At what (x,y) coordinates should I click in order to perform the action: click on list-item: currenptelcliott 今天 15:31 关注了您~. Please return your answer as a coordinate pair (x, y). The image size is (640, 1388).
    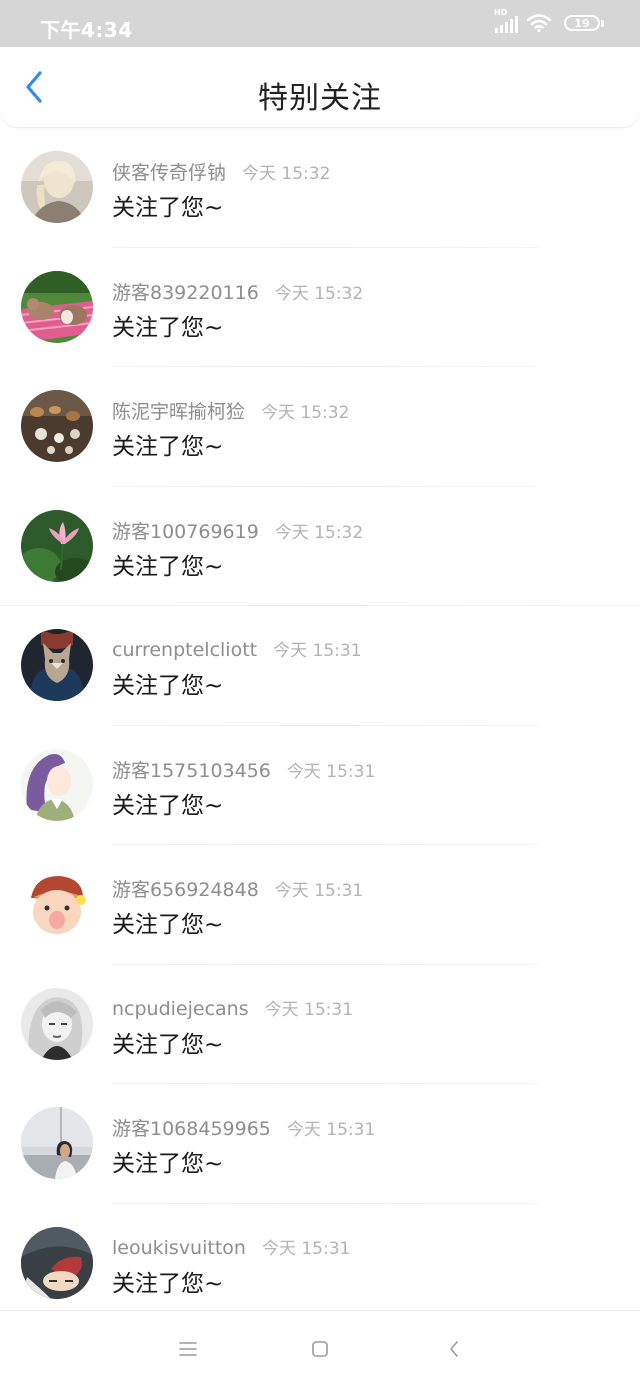
    Looking at the image, I should click on (320, 666).